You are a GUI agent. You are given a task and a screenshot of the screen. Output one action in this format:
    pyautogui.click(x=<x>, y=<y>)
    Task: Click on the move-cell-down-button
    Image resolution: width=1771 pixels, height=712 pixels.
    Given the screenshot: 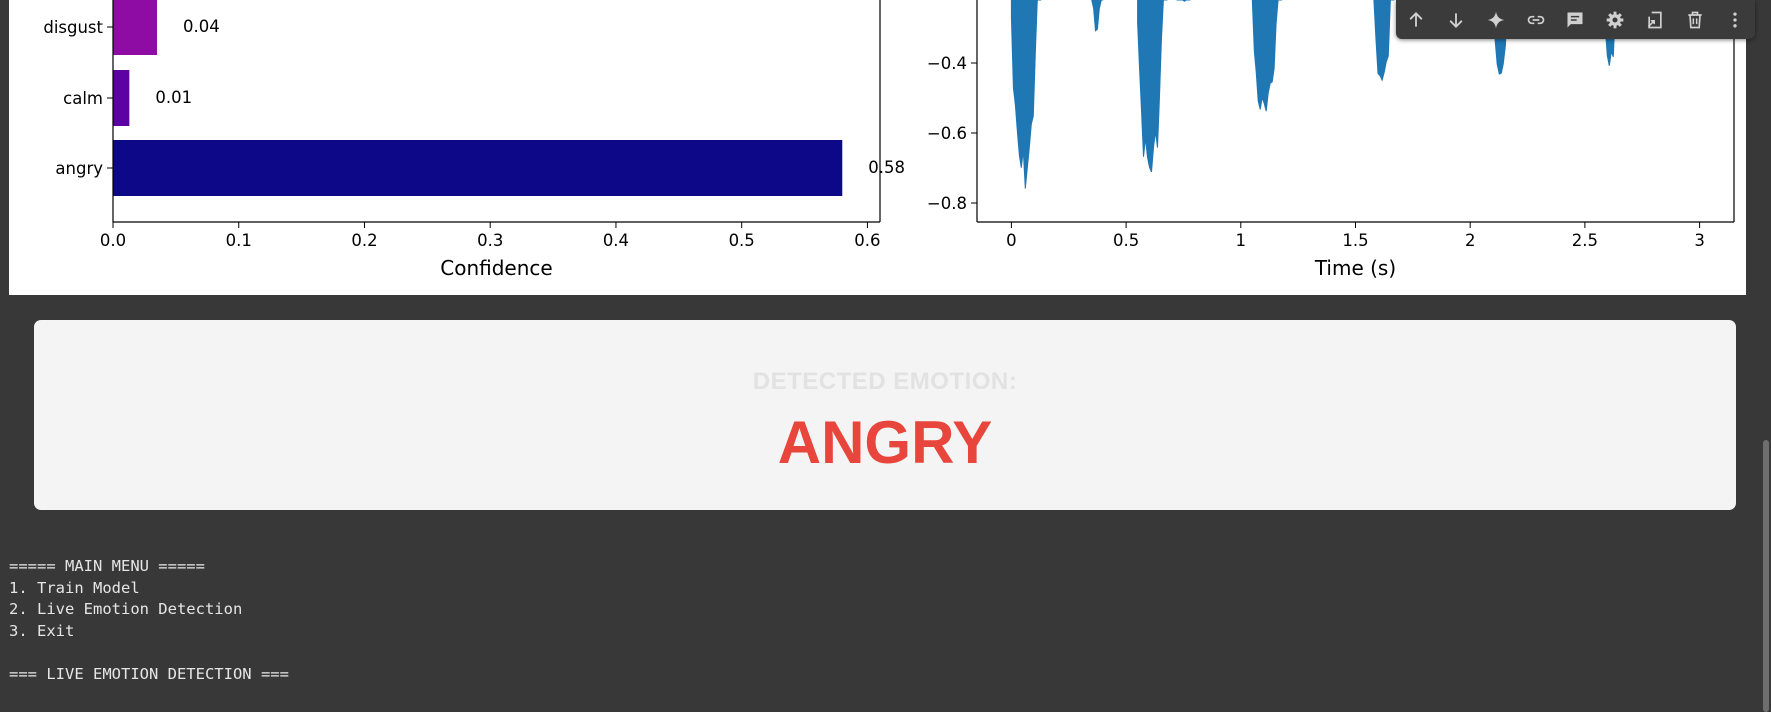 What is the action you would take?
    pyautogui.click(x=1456, y=20)
    